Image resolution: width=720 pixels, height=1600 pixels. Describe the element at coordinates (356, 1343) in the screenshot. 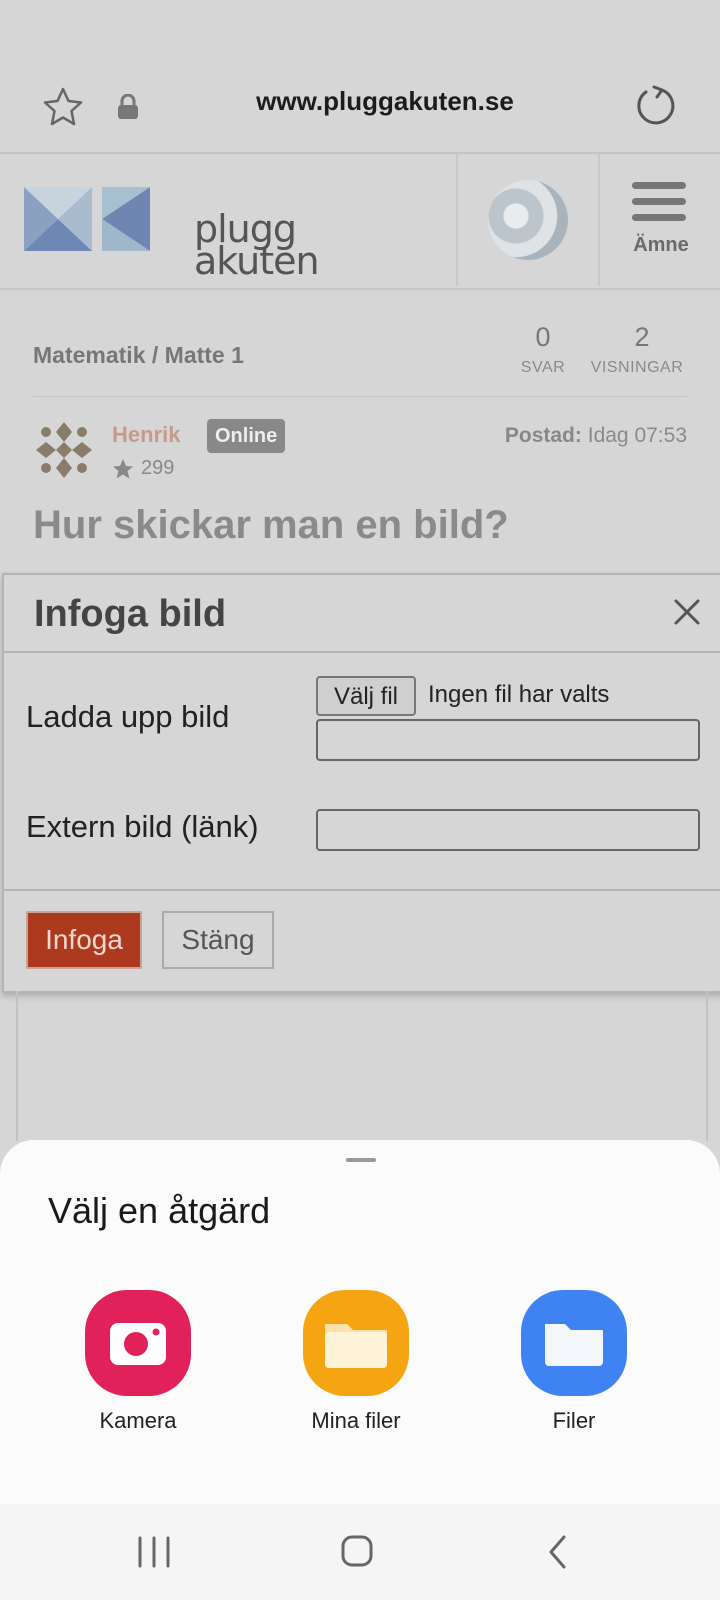

I see `my-files-icon` at that location.